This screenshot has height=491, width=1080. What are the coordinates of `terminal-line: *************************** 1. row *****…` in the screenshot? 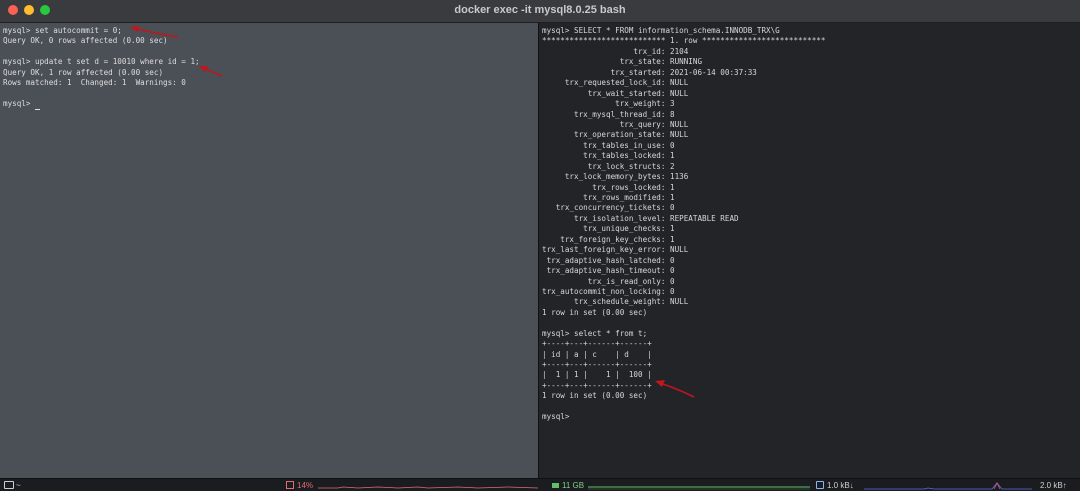 It's located at (684, 41).